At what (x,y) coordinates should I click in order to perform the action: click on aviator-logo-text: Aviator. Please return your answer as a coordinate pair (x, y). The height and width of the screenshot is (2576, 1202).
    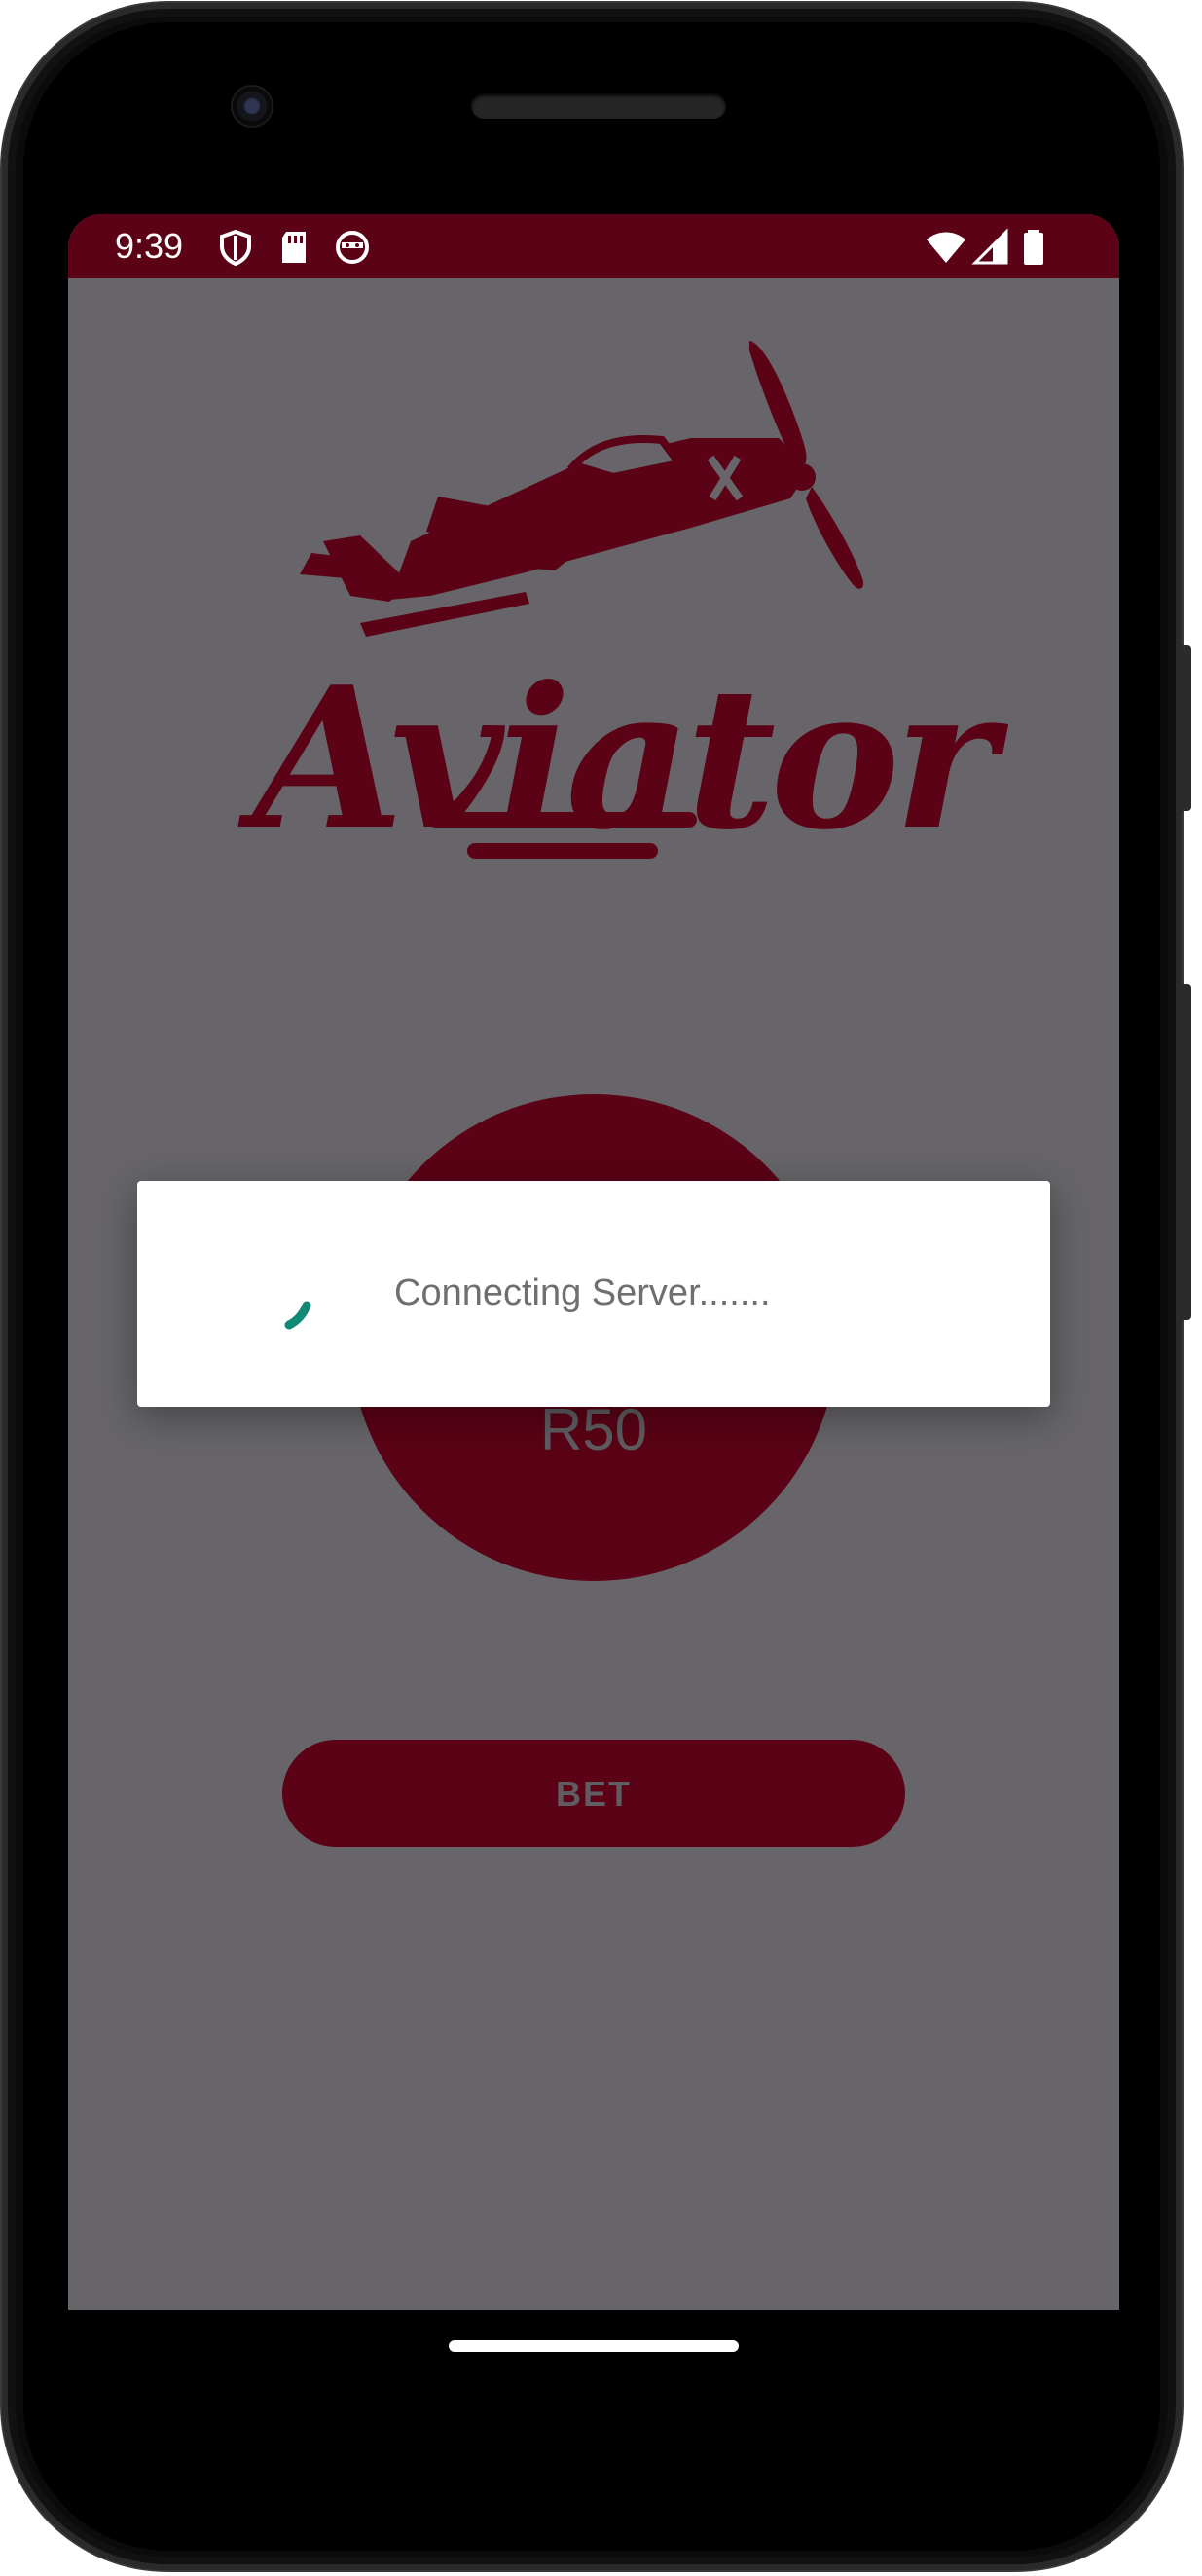
    Looking at the image, I should click on (625, 758).